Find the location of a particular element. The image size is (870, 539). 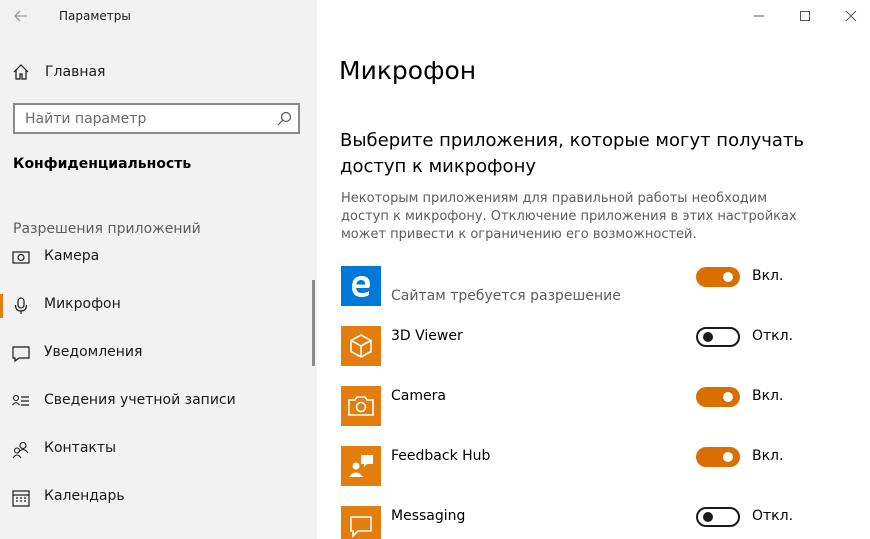

search-box is located at coordinates (156, 118).